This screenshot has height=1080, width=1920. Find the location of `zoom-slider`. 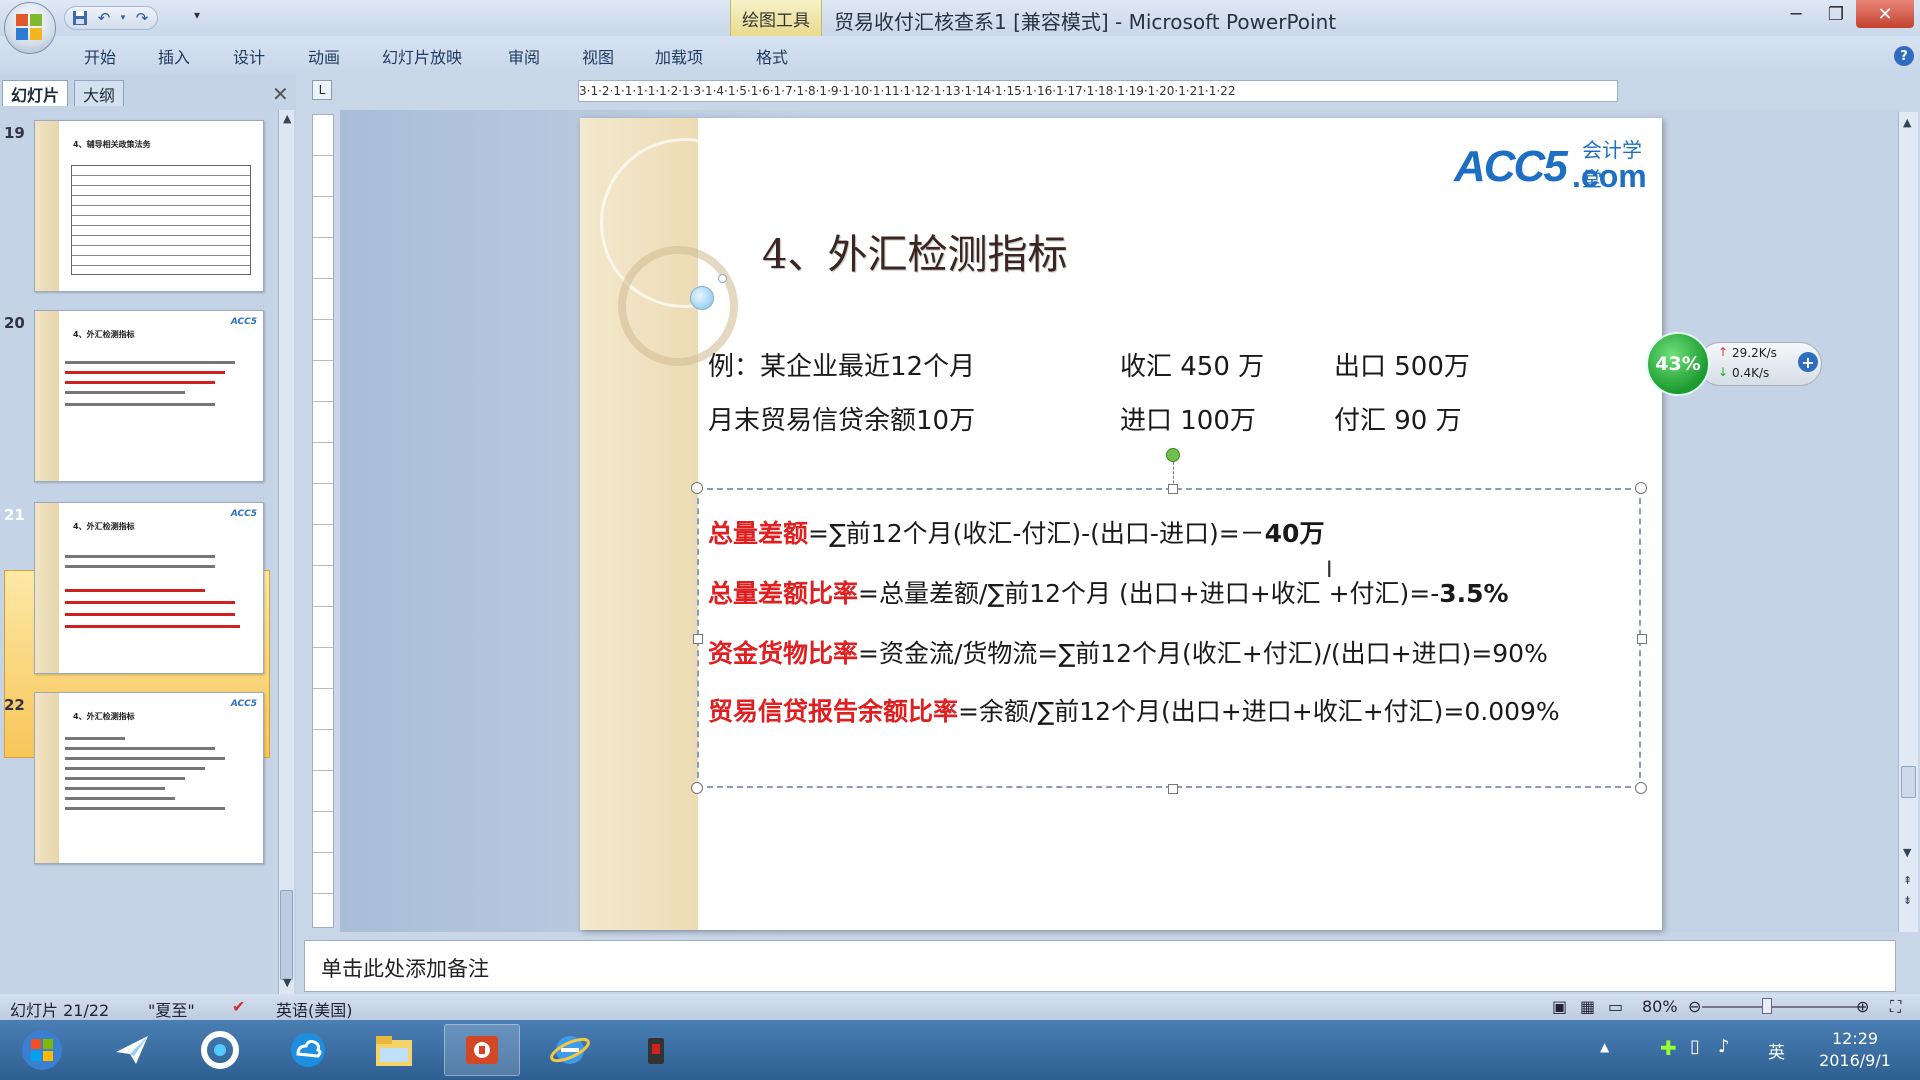

zoom-slider is located at coordinates (1781, 1007).